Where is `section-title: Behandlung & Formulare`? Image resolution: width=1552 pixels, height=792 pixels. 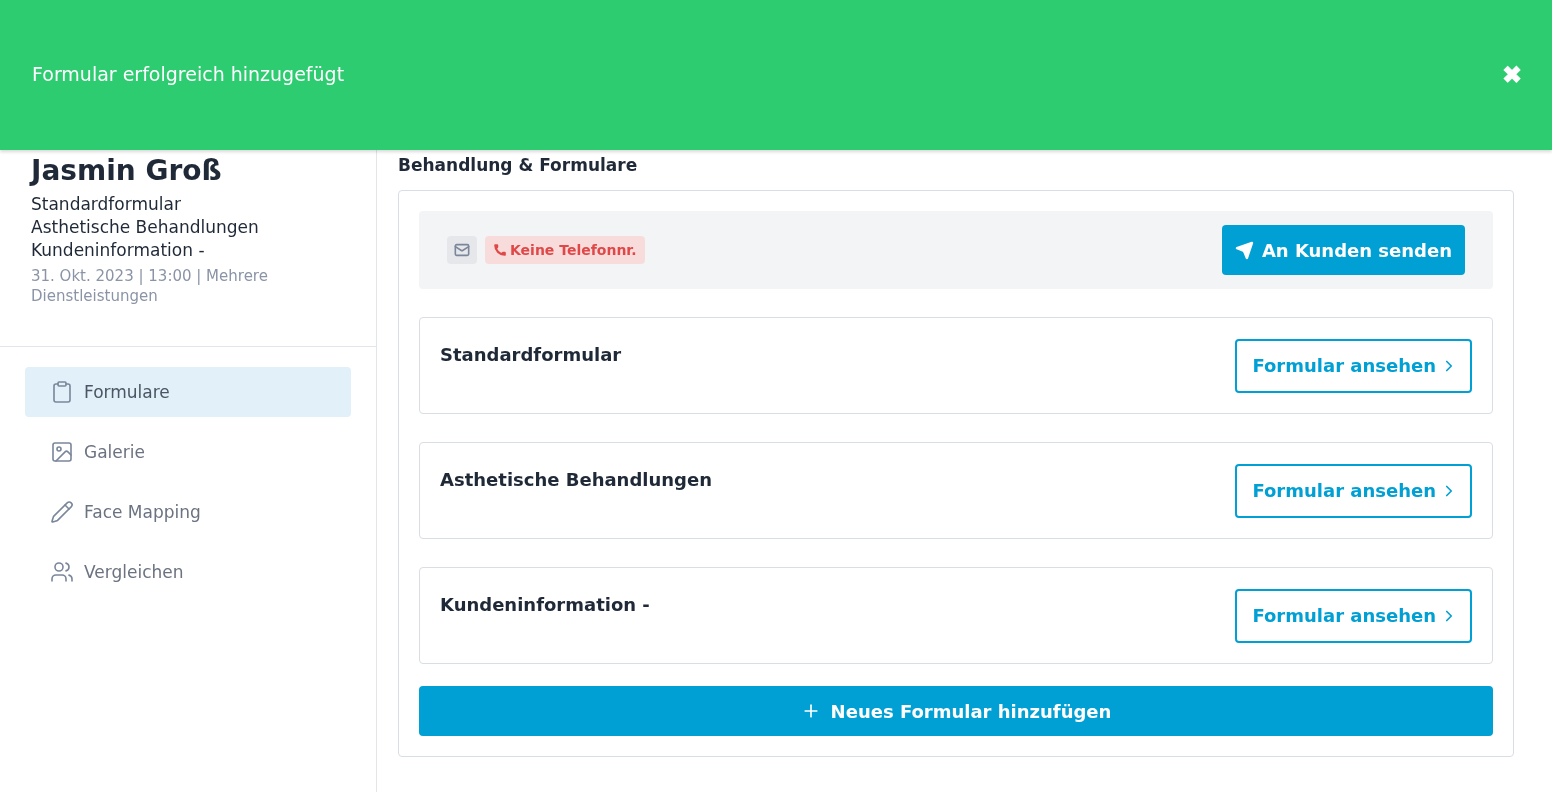
section-title: Behandlung & Formulare is located at coordinates (518, 165).